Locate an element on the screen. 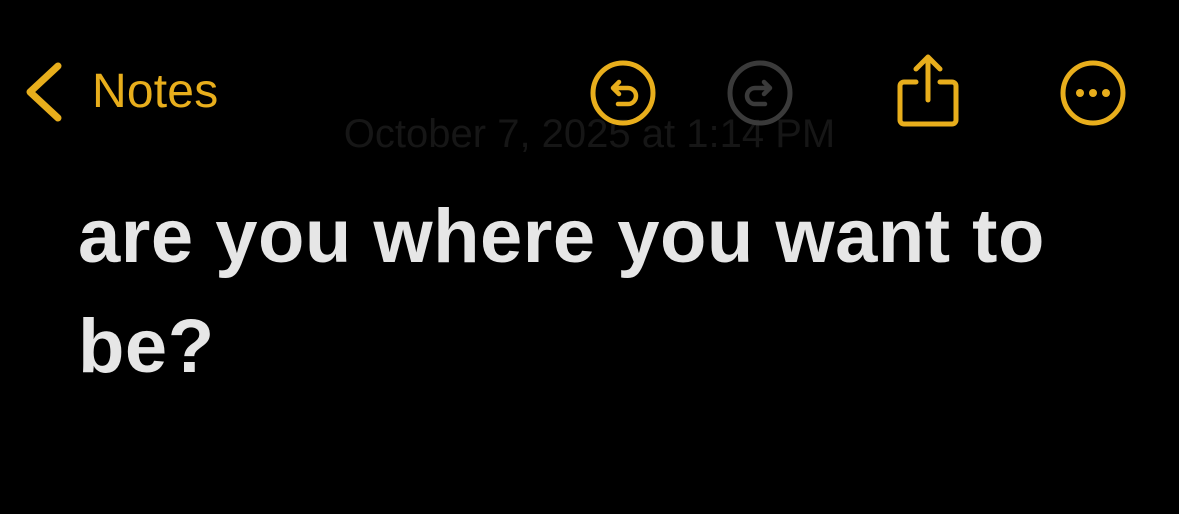 This screenshot has height=514, width=1179. ellipsis-circle-icon is located at coordinates (1093, 93).